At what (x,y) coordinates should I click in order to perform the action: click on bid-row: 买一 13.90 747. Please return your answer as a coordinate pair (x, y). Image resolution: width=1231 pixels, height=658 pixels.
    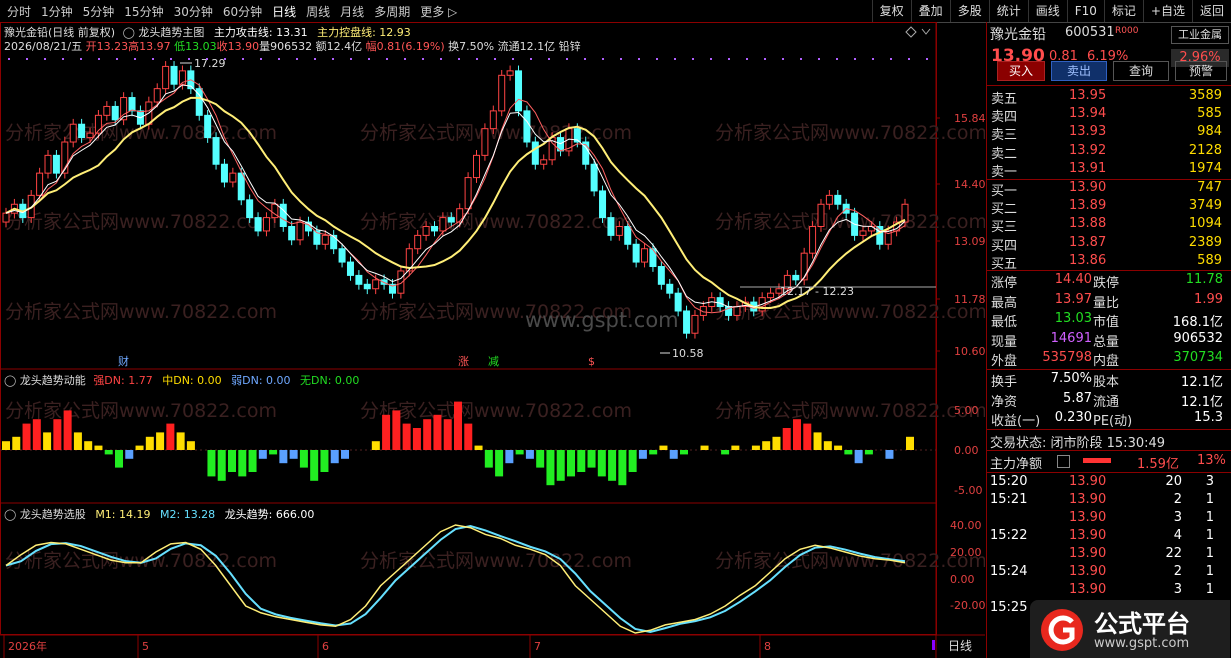
    Looking at the image, I should click on (1109, 189).